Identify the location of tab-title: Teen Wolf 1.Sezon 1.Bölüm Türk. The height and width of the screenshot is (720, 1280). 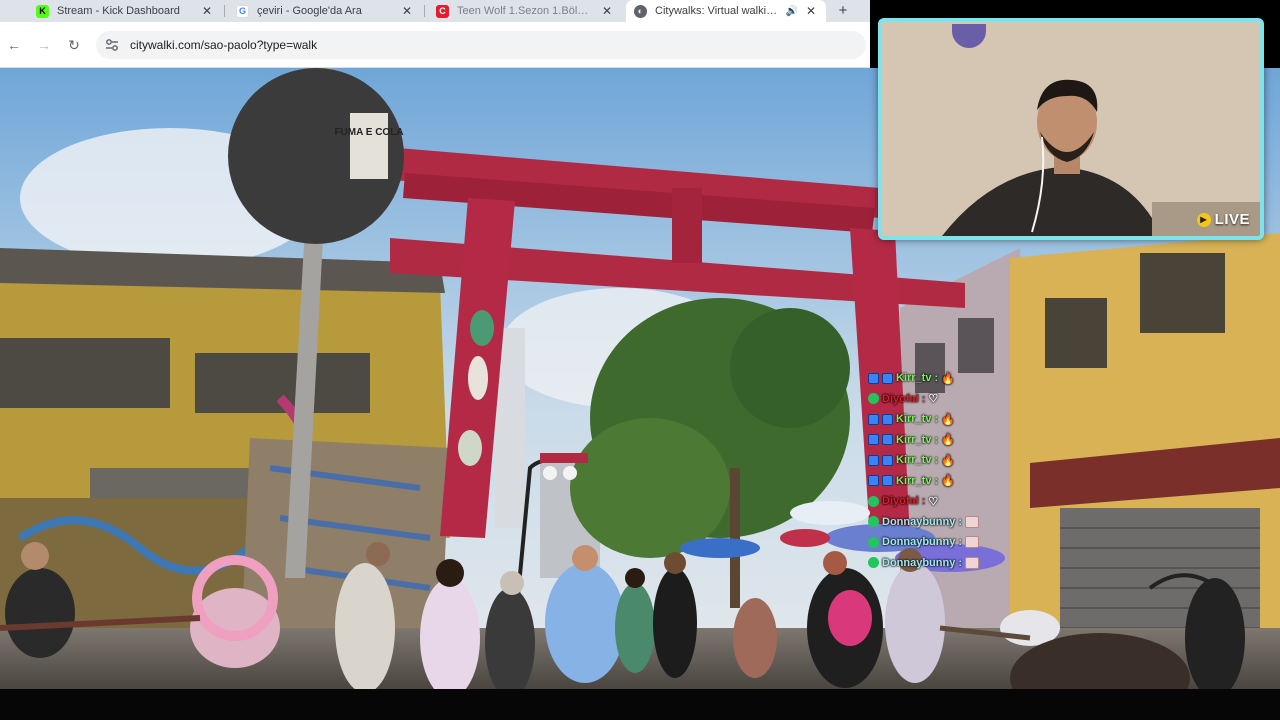
(525, 11).